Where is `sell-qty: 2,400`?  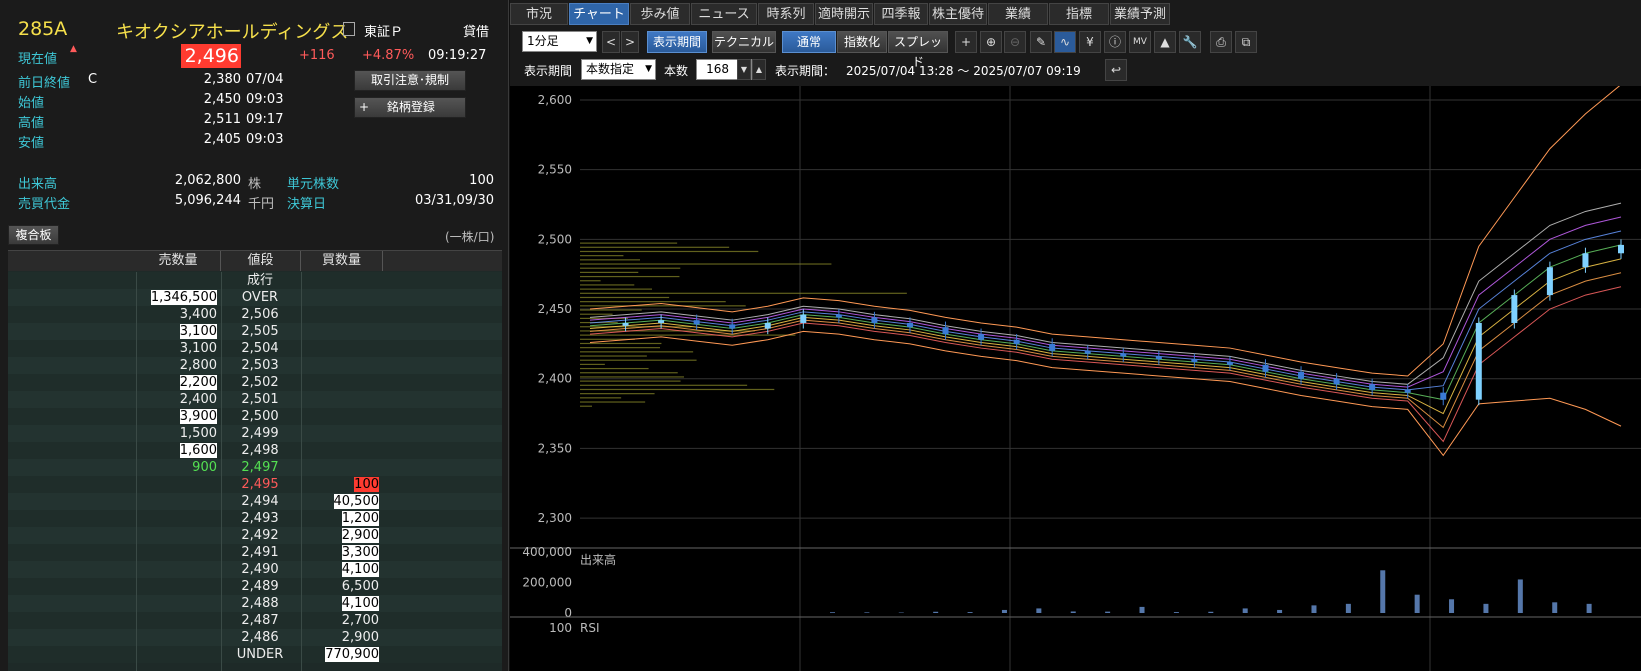
sell-qty: 2,400 is located at coordinates (177, 399).